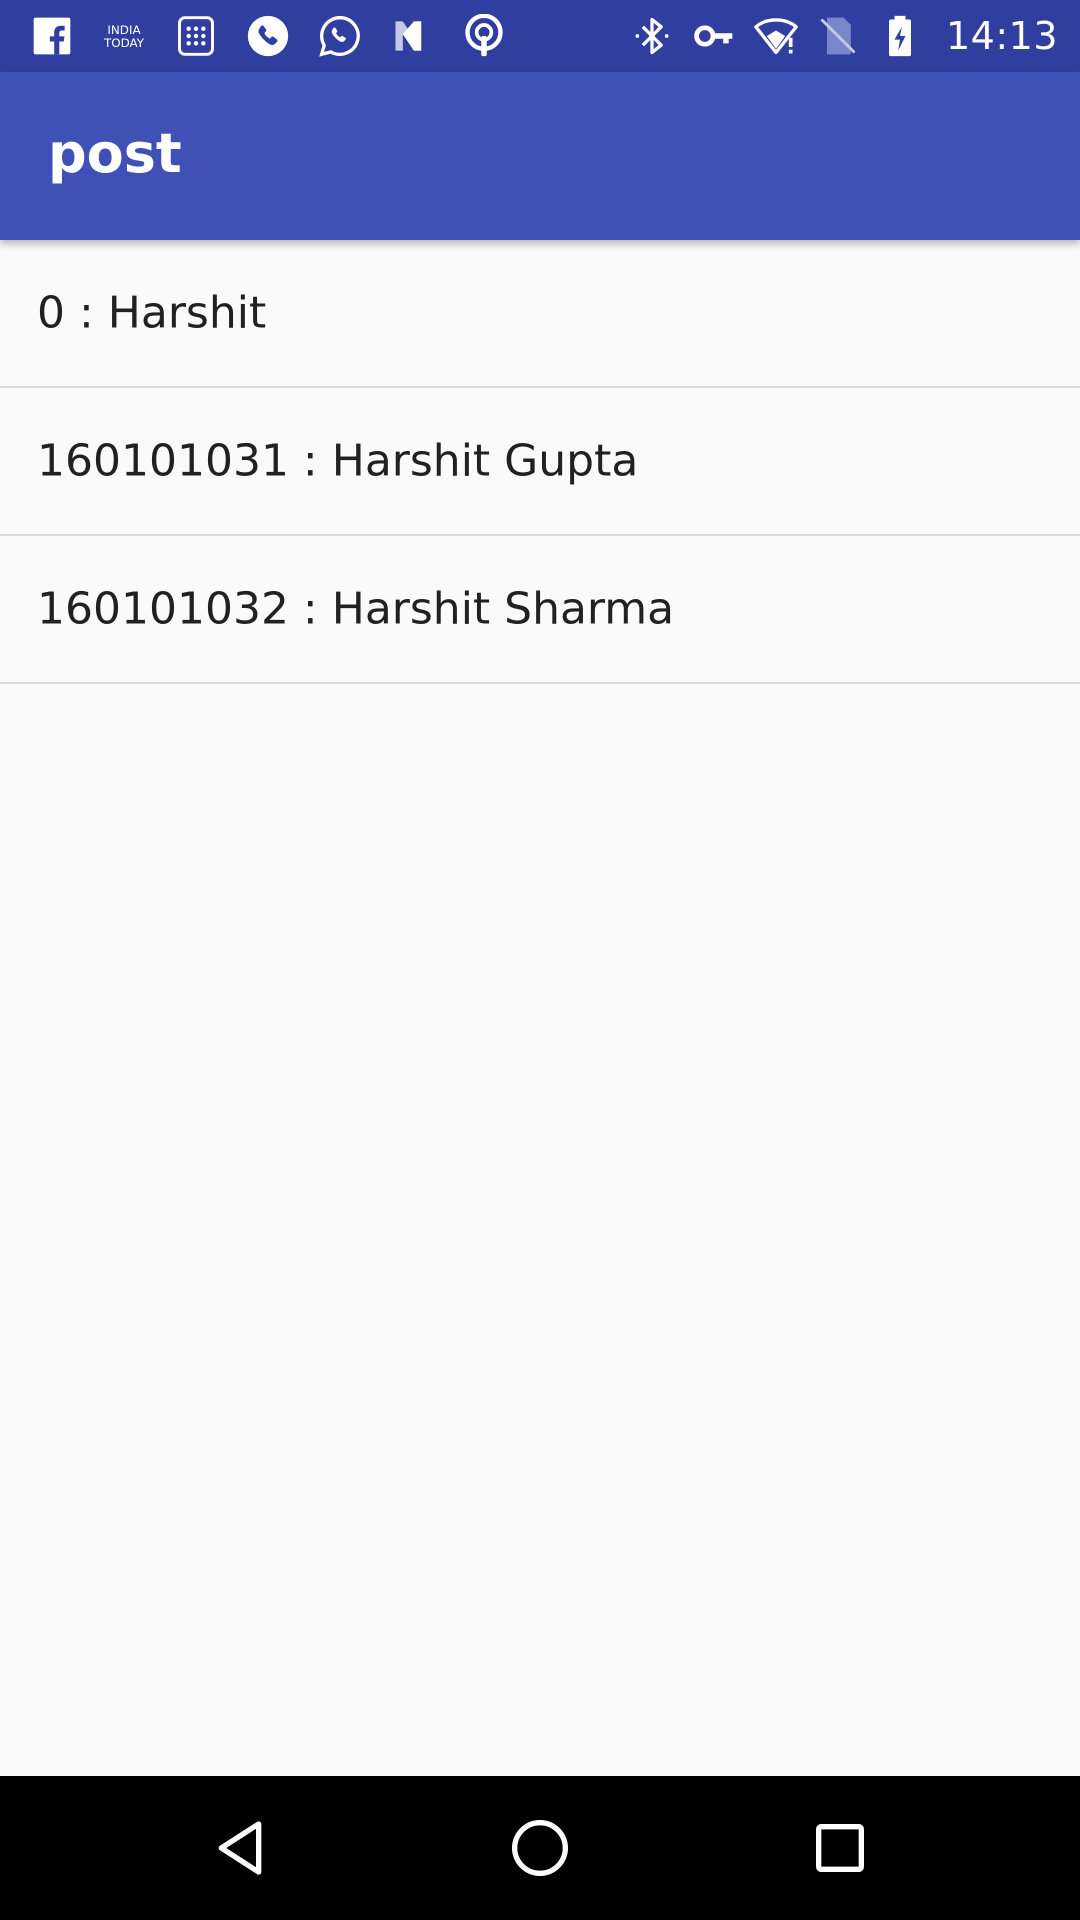  Describe the element at coordinates (540, 36) in the screenshot. I see `status-bar: INDIA TODAY 14:13` at that location.